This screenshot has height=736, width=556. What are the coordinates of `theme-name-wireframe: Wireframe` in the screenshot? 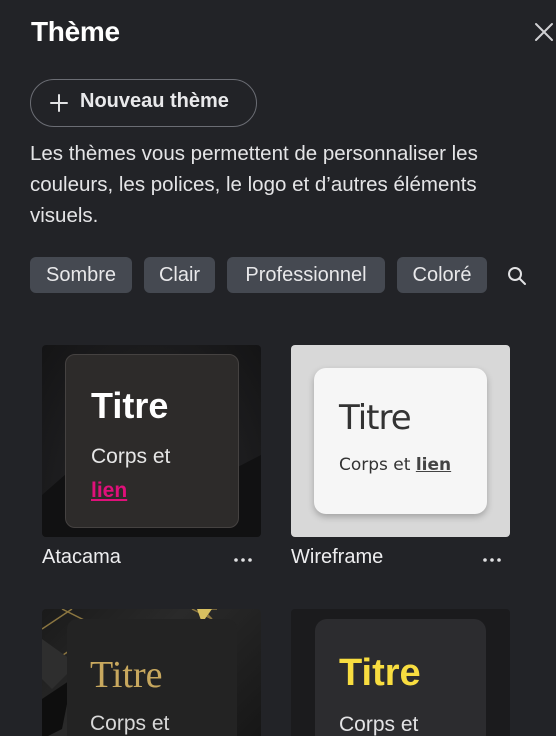 It's located at (337, 557).